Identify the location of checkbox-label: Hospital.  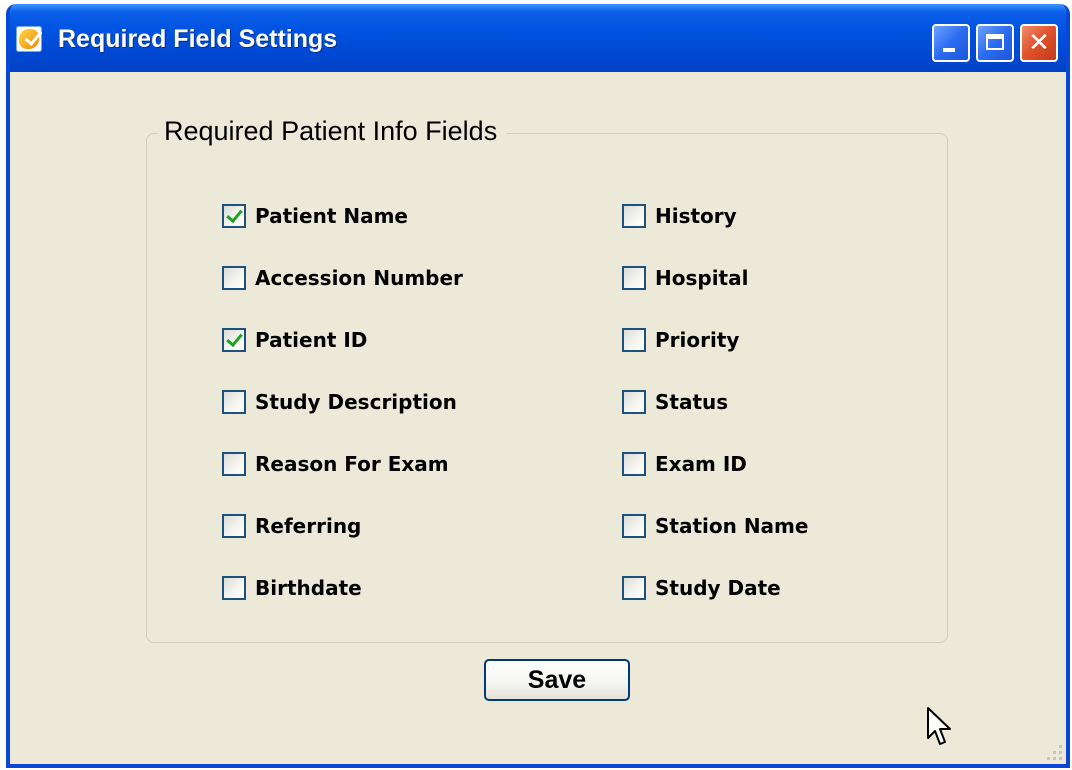
(702, 278).